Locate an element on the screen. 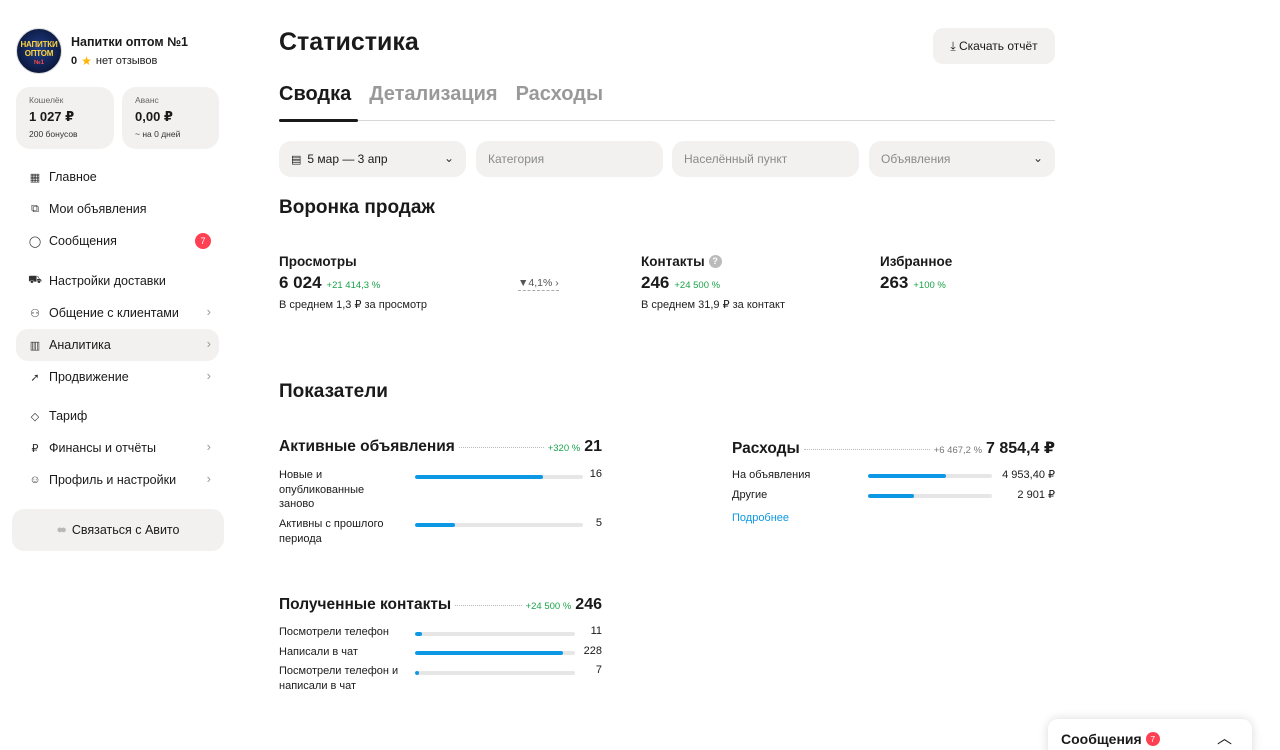  tab-expenses: Расходы is located at coordinates (559, 94).